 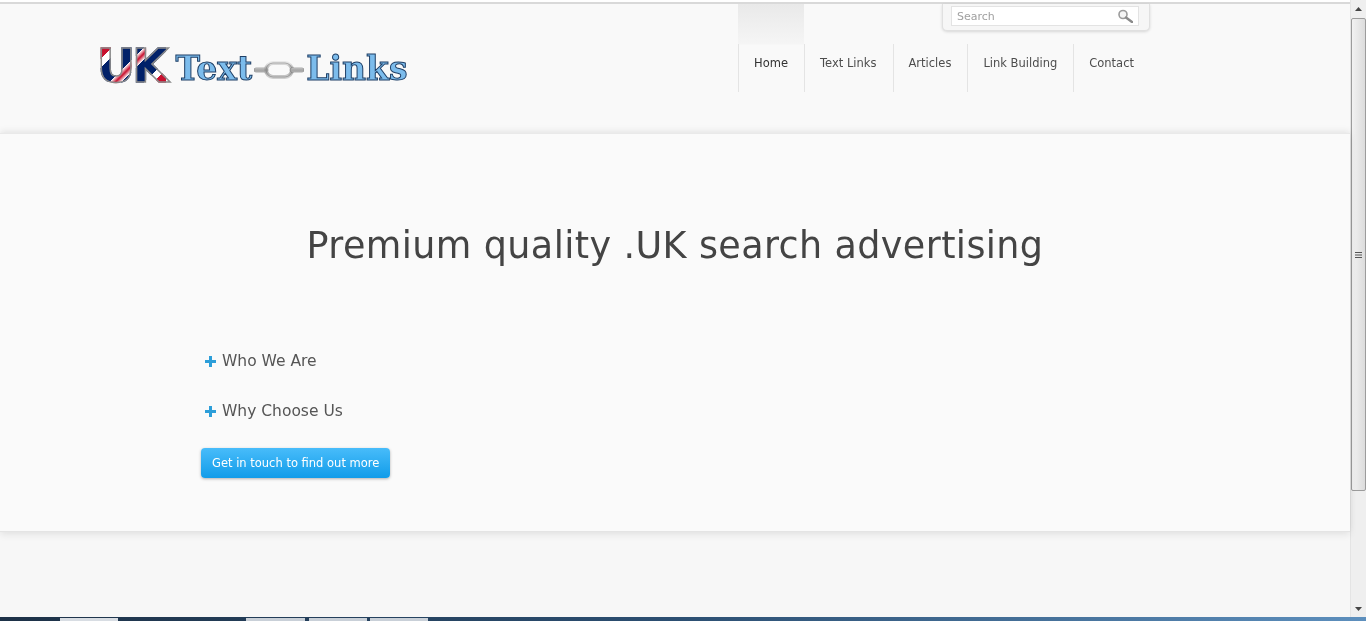 What do you see at coordinates (1045, 16) in the screenshot?
I see `search-field: Search` at bounding box center [1045, 16].